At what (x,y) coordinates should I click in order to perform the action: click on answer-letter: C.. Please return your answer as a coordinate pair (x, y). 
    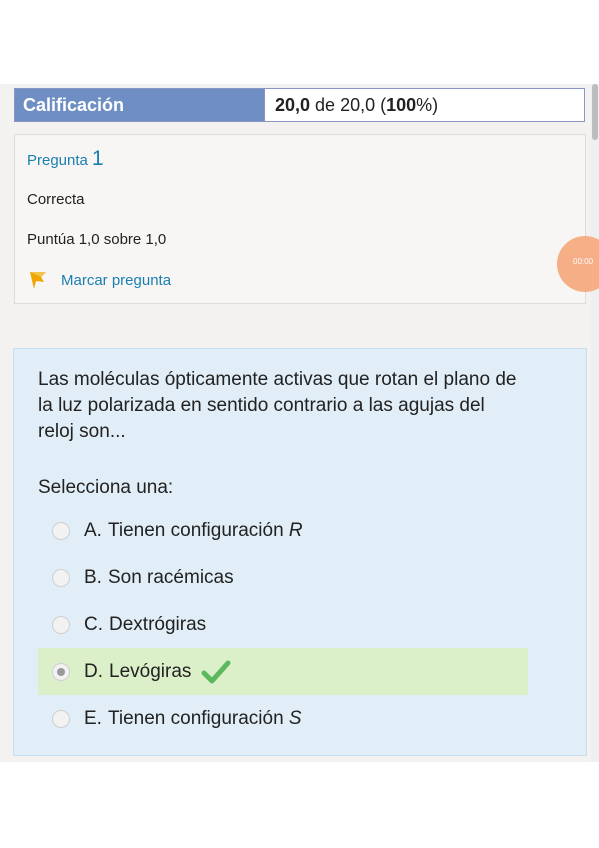
    Looking at the image, I should click on (93, 624).